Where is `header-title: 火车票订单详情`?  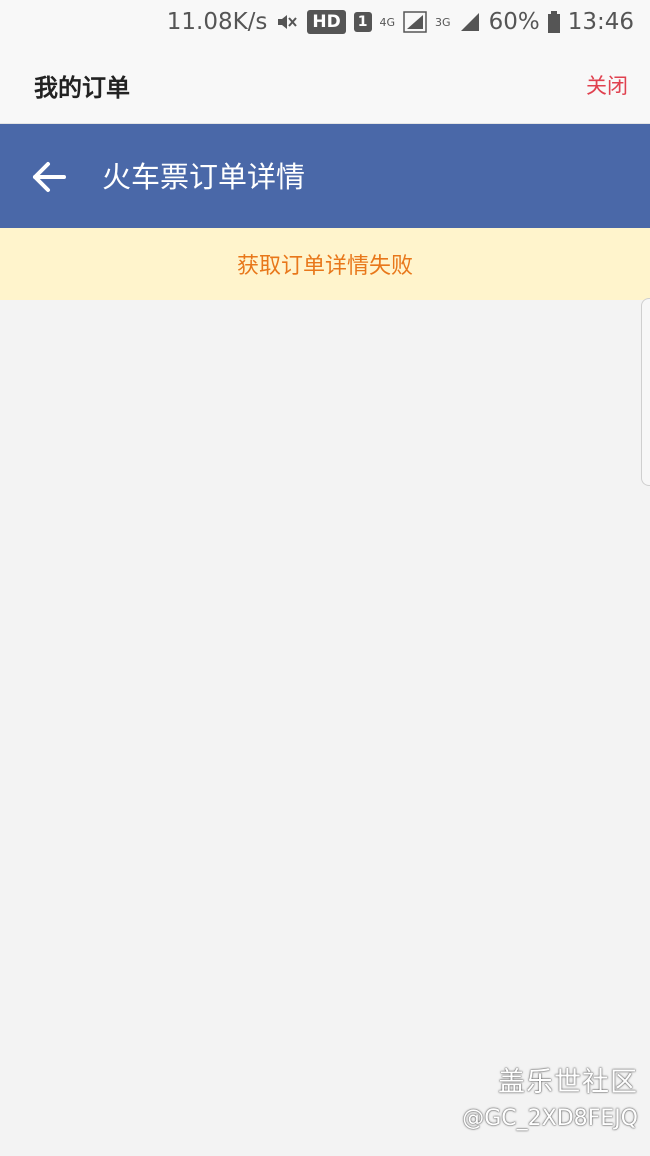 header-title: 火车票订单详情 is located at coordinates (204, 177).